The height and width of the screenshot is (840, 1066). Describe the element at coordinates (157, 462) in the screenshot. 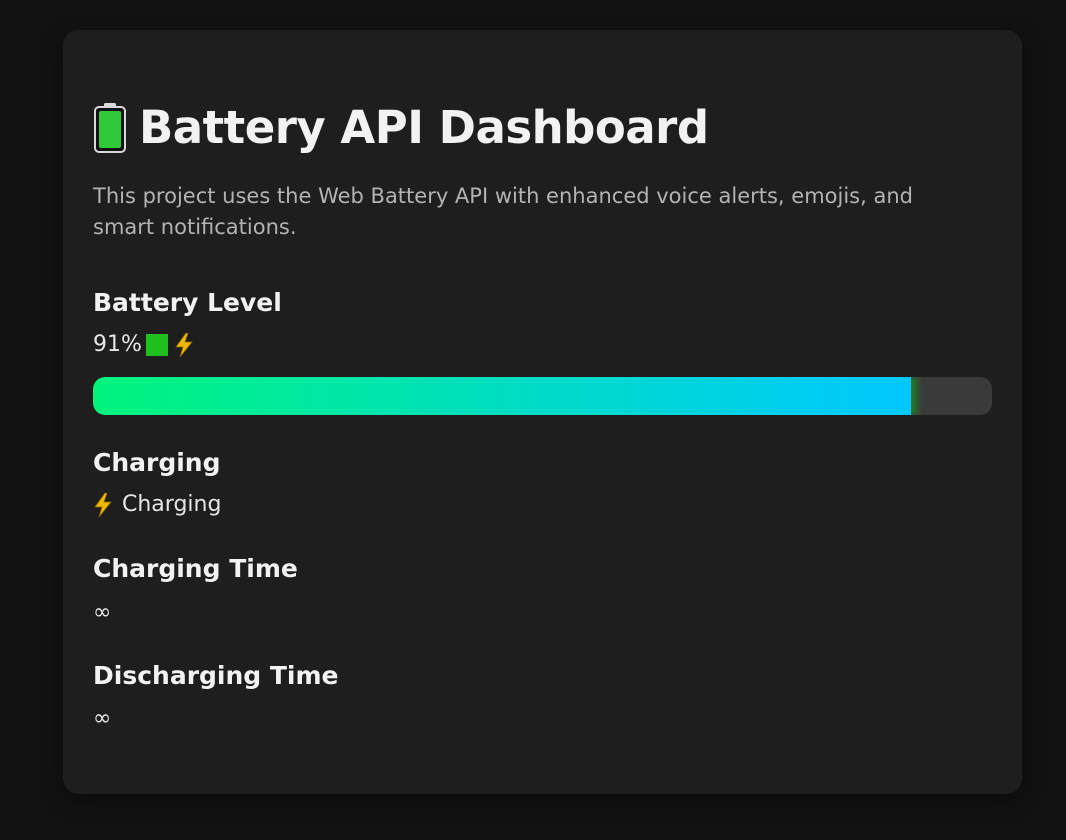

I see `charging-label: Charging` at that location.